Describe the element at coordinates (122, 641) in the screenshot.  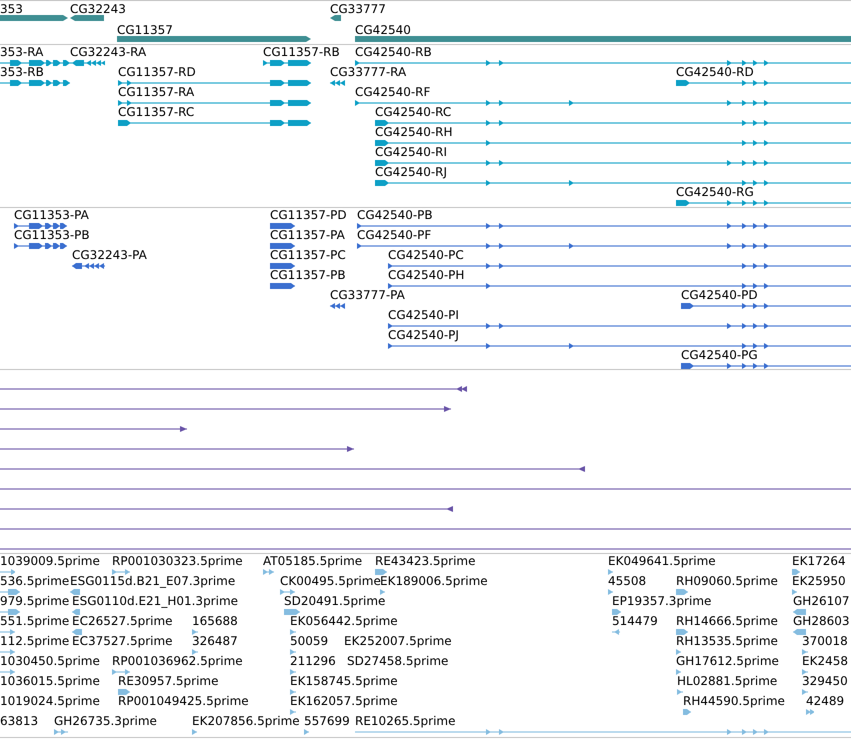
I see `feature-label: EC37527.5prime` at that location.